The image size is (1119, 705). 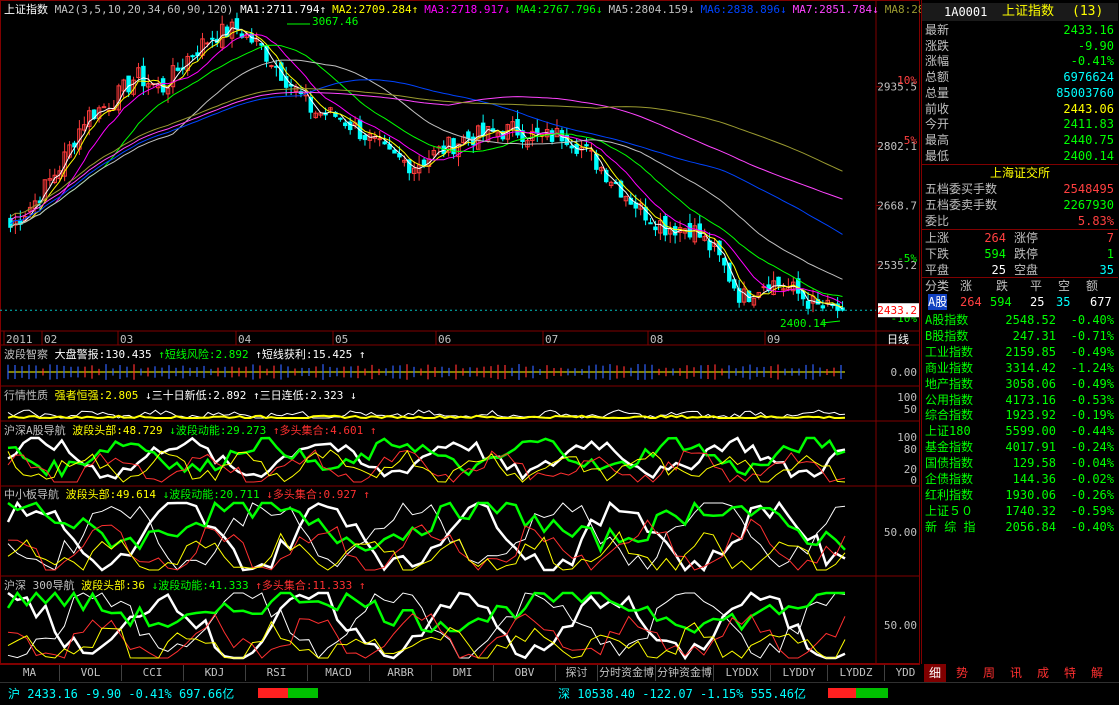 What do you see at coordinates (1020, 384) in the screenshot?
I see `index-row: 地产指数 3058.06 -0.49%` at bounding box center [1020, 384].